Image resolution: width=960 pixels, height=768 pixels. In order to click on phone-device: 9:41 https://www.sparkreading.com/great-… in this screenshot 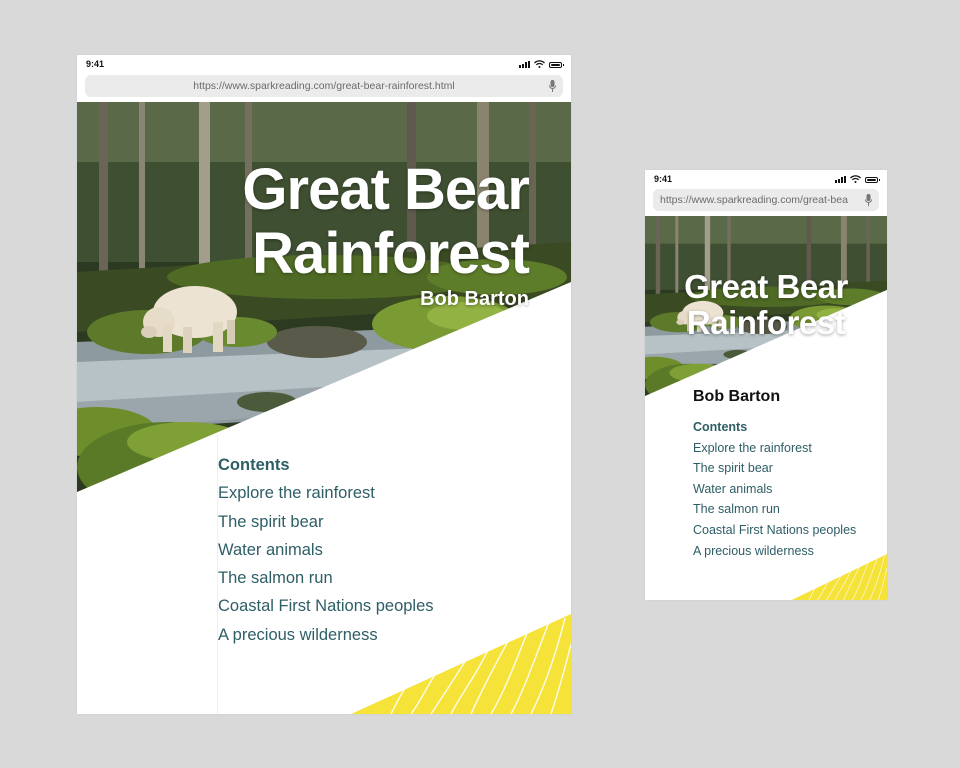, I will do `click(766, 385)`.